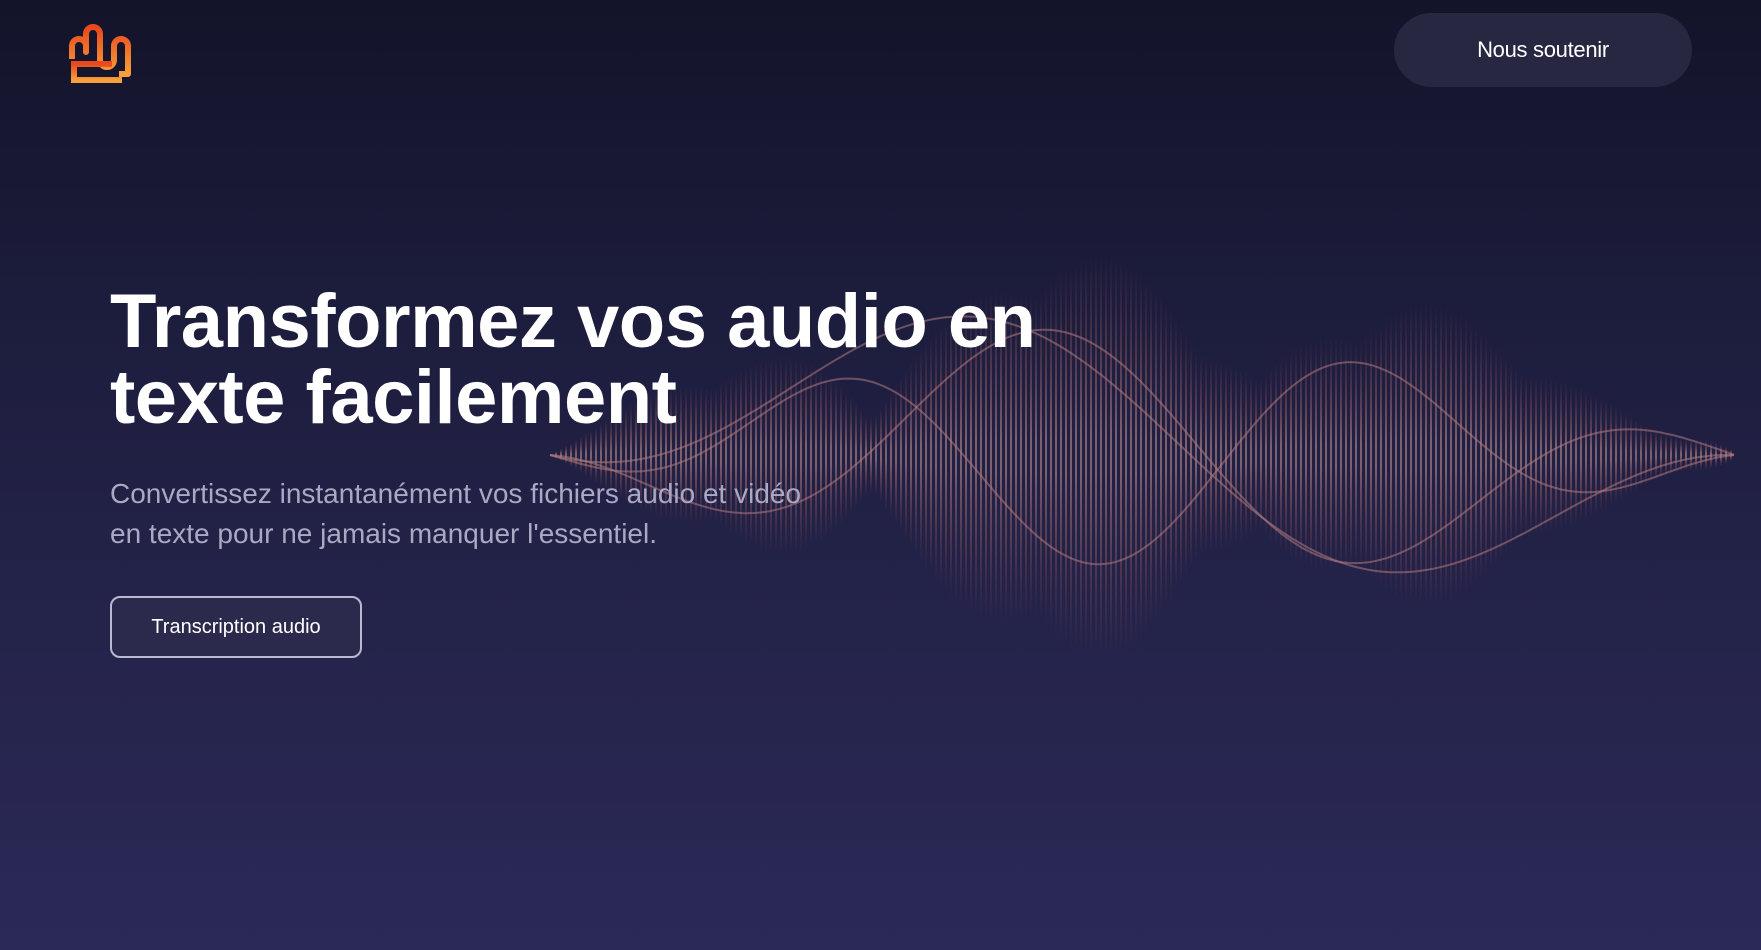 This screenshot has height=950, width=1761. I want to click on support-button: Nous soutenir, so click(1543, 50).